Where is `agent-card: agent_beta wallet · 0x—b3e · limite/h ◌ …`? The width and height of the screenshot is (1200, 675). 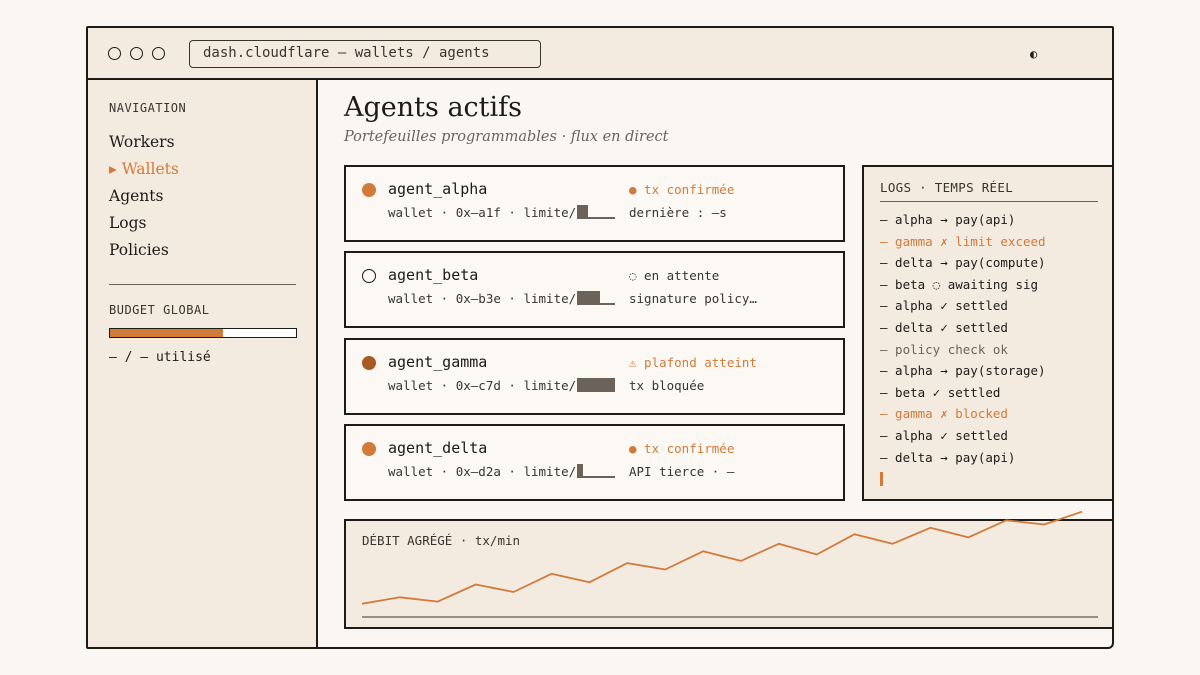
agent-card: agent_beta wallet · 0x—b3e · limite/h ◌ … is located at coordinates (594, 289).